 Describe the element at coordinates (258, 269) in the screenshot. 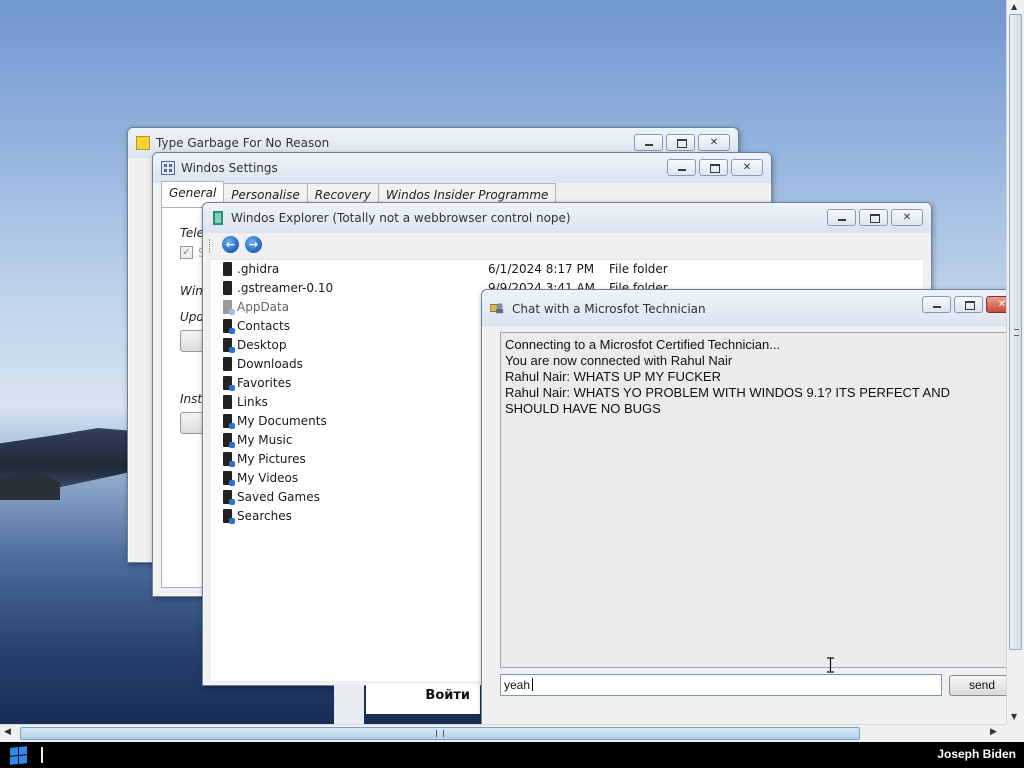

I see `file-name: .ghidra` at that location.